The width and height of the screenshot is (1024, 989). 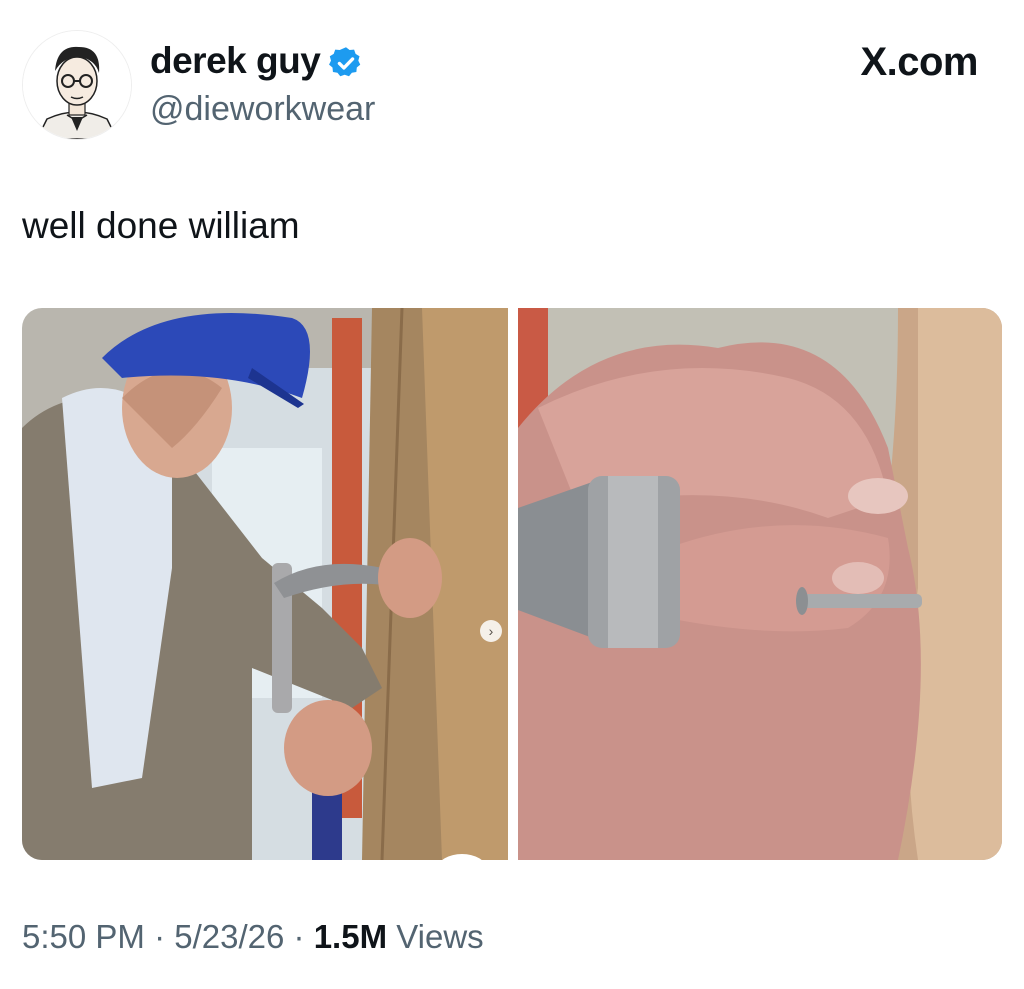 What do you see at coordinates (161, 225) in the screenshot?
I see `tweet-text: well done william` at bounding box center [161, 225].